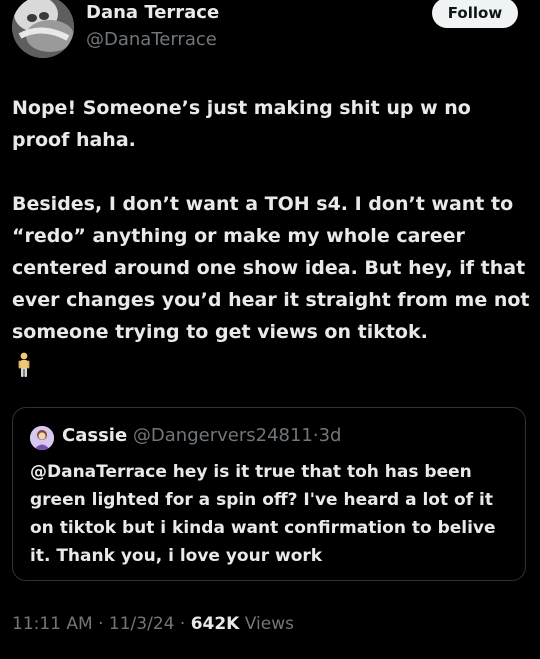 The width and height of the screenshot is (540, 659). What do you see at coordinates (269, 624) in the screenshot?
I see `views-label: Views` at bounding box center [269, 624].